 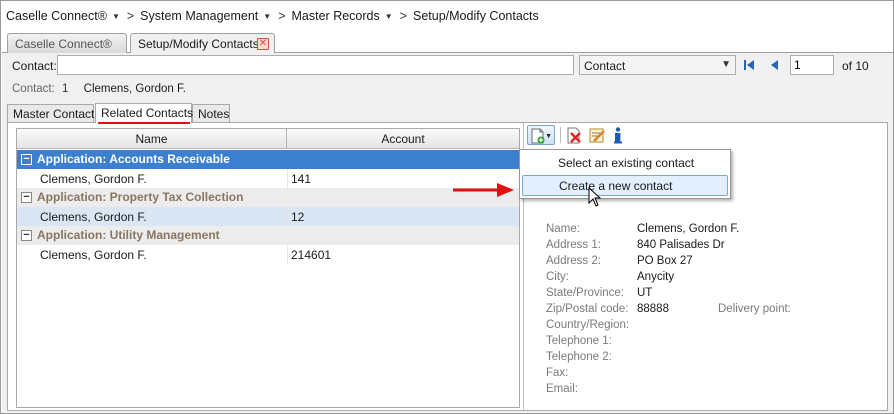 What do you see at coordinates (198, 44) in the screenshot?
I see `tab-label: Setup/Modify Contacts` at bounding box center [198, 44].